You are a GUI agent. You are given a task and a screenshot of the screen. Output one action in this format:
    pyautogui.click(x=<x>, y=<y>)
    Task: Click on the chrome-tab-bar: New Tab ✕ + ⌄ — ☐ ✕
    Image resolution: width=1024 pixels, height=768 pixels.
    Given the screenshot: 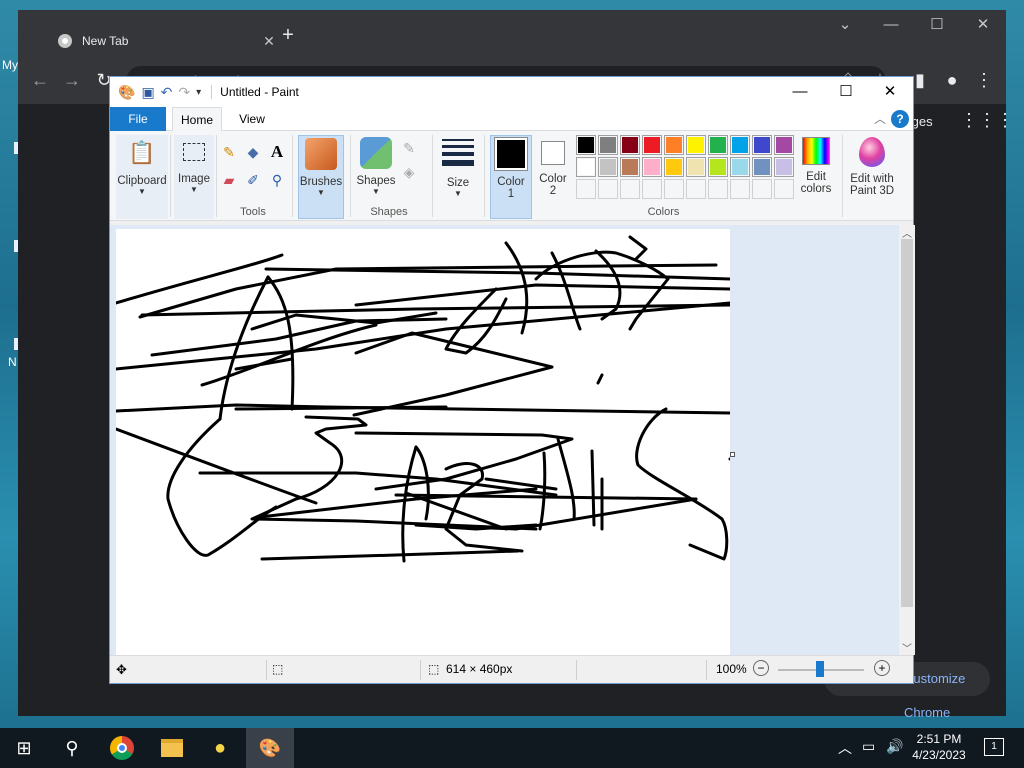 What is the action you would take?
    pyautogui.click(x=512, y=35)
    